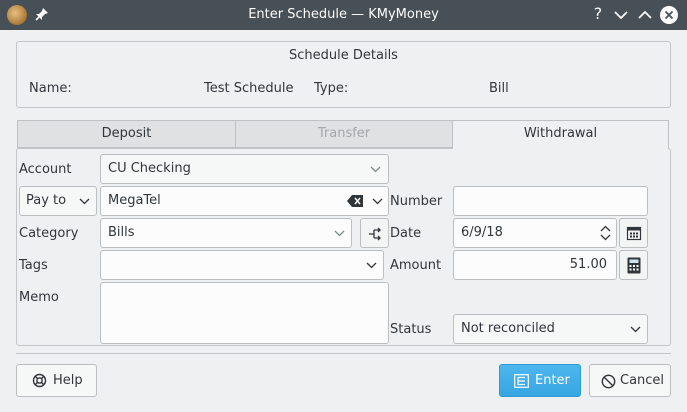  Describe the element at coordinates (416, 265) in the screenshot. I see `amount-label: Amount` at that location.